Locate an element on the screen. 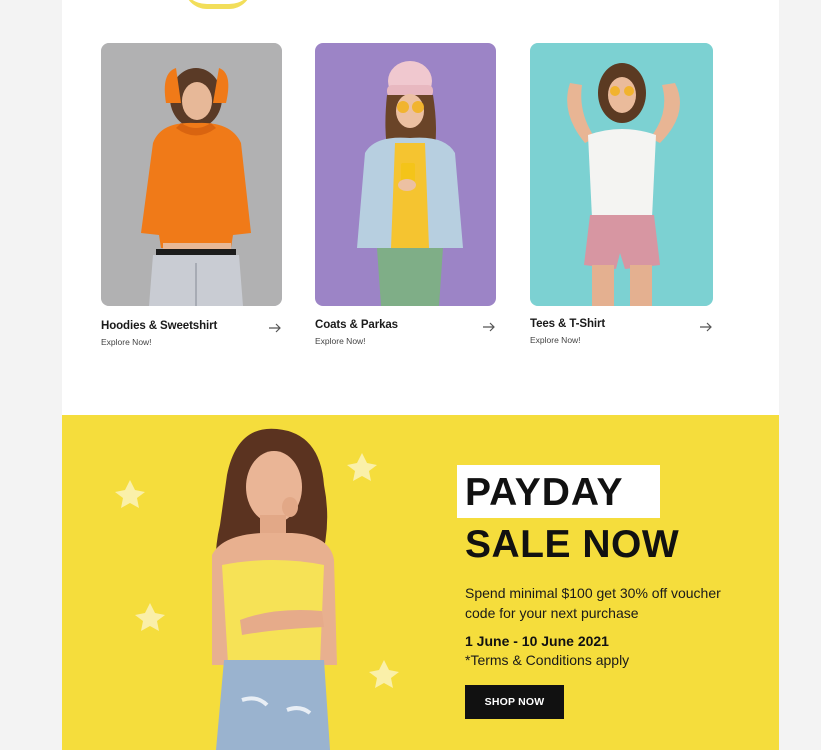  promo-heading-line2: SALE NOW is located at coordinates (572, 544).